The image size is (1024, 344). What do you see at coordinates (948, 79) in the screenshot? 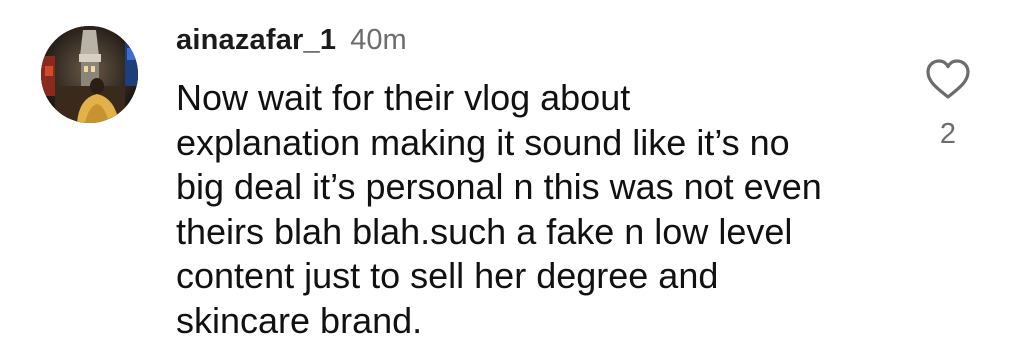
I see `heart-outline-icon` at bounding box center [948, 79].